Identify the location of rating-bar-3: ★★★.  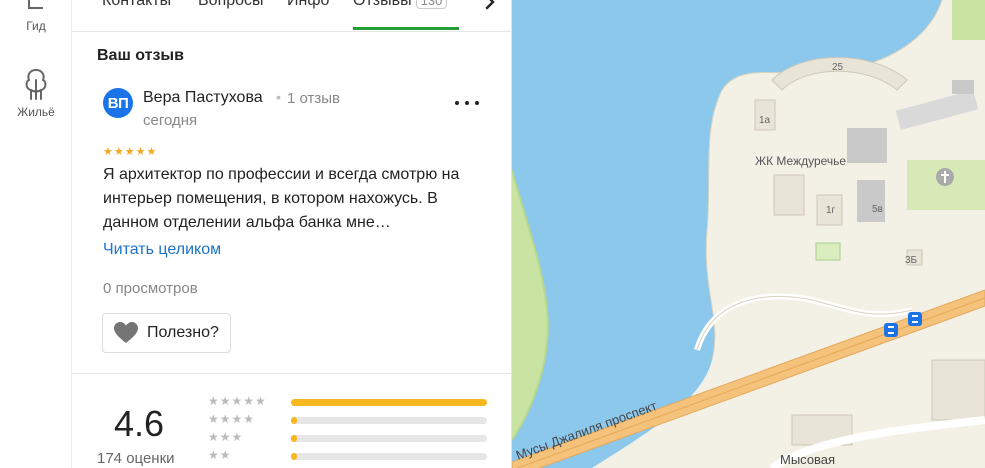
(348, 438).